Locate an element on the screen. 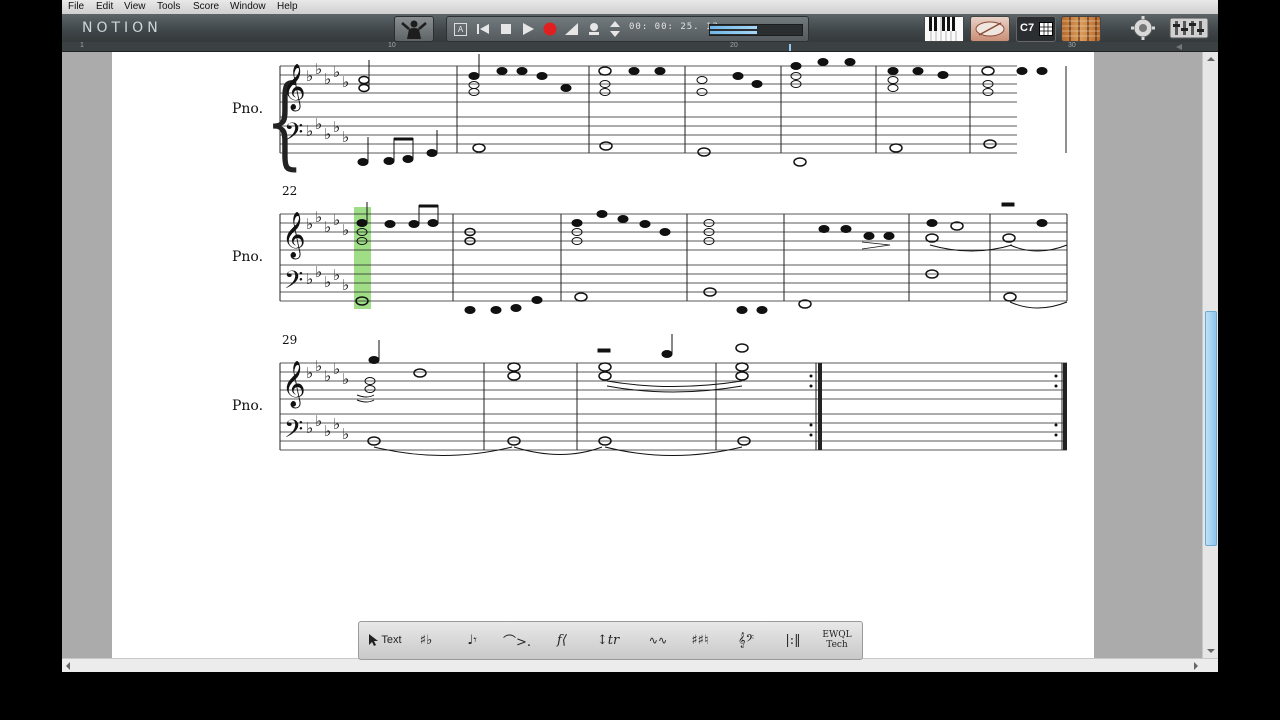 The height and width of the screenshot is (720, 1280). mixer-button is located at coordinates (1189, 28).